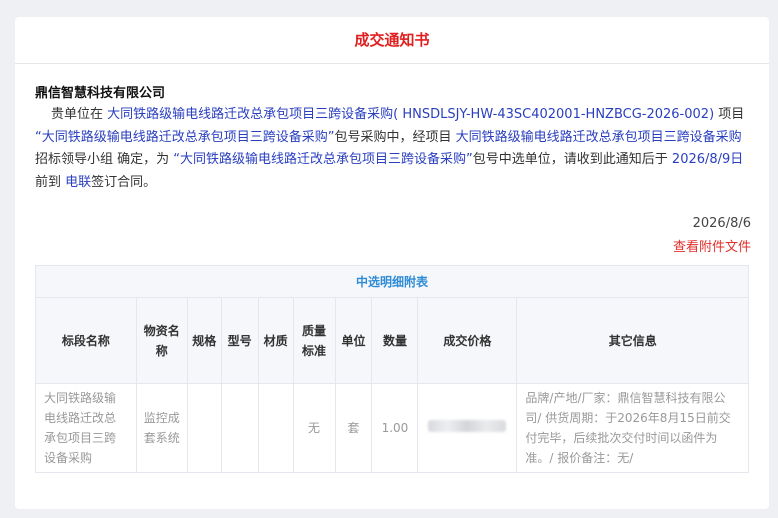  Describe the element at coordinates (314, 428) in the screenshot. I see `cell-quality: 无` at that location.